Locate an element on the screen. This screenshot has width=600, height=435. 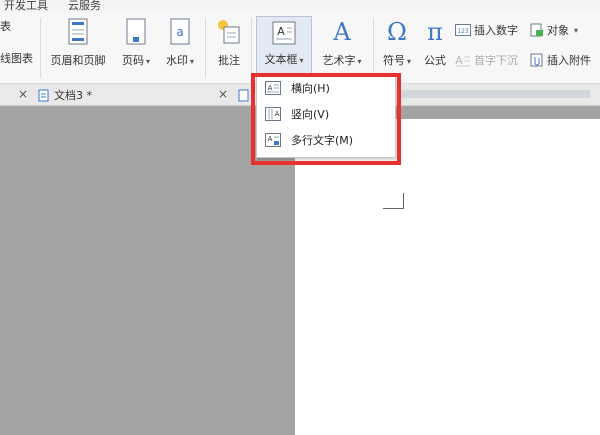
menu-tab-strip: 开发工具 云服务 is located at coordinates (300, 6).